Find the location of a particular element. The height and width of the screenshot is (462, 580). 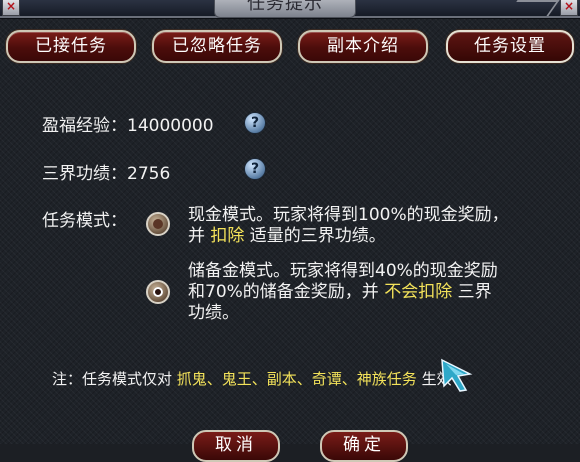

bonus-exp-label: 盈福经验： is located at coordinates (84, 126).